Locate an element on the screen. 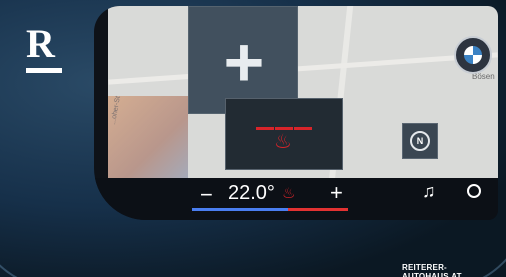 Image resolution: width=506 pixels, height=277 pixels. cool-indicator-line is located at coordinates (240, 209).